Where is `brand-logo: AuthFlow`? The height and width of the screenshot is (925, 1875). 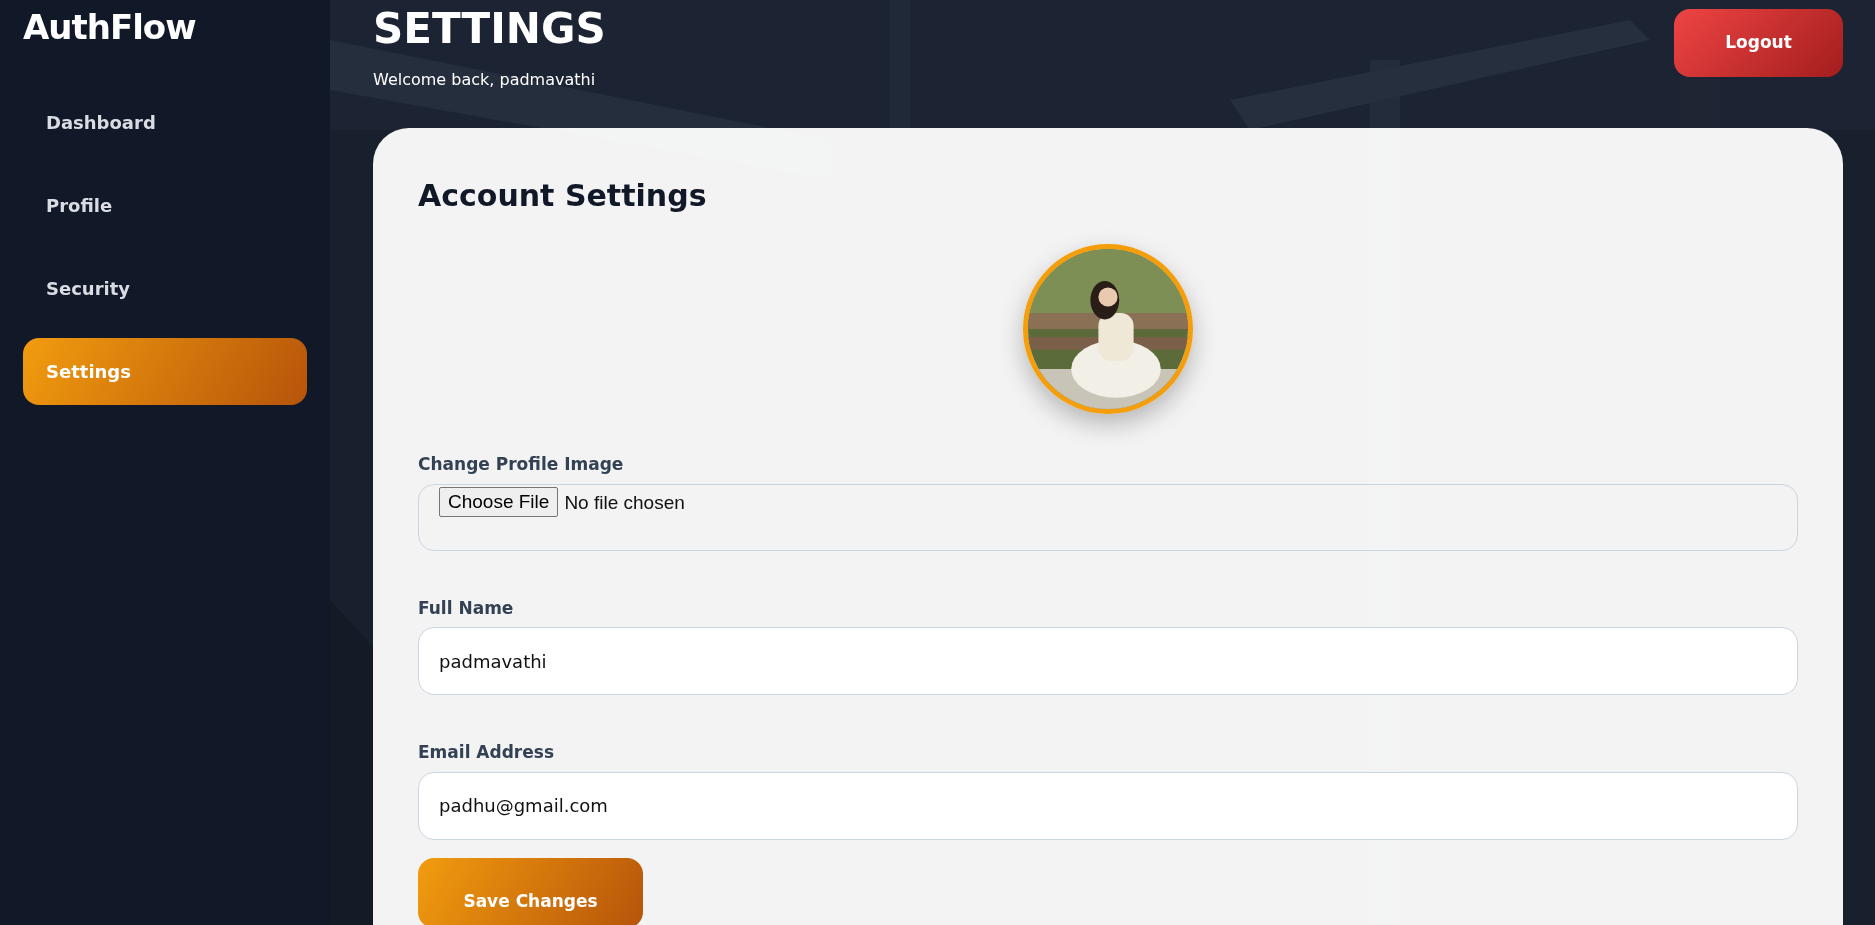
brand-logo: AuthFlow is located at coordinates (109, 27).